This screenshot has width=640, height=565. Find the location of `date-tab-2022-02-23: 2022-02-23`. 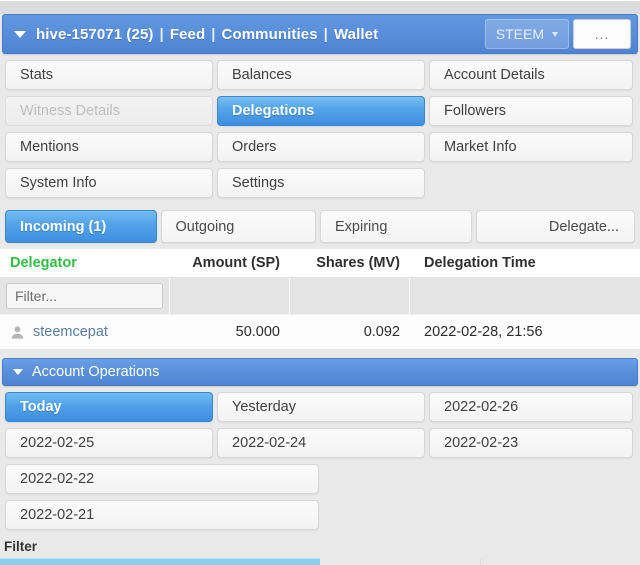

date-tab-2022-02-23: 2022-02-23 is located at coordinates (531, 443).